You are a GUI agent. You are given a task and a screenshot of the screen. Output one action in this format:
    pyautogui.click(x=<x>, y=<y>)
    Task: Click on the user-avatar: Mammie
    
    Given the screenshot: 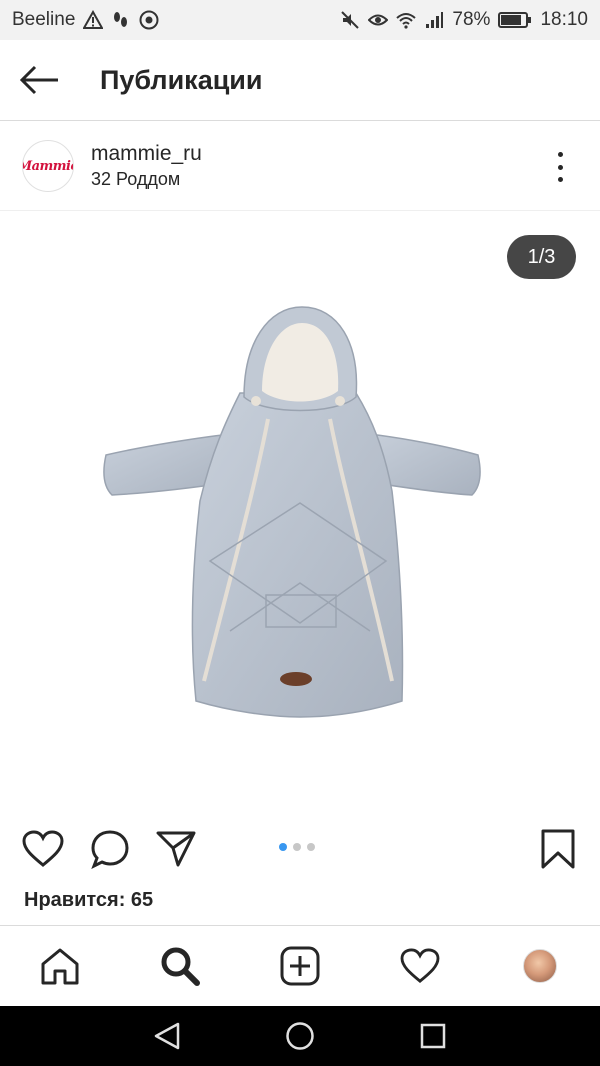 What is the action you would take?
    pyautogui.click(x=48, y=166)
    